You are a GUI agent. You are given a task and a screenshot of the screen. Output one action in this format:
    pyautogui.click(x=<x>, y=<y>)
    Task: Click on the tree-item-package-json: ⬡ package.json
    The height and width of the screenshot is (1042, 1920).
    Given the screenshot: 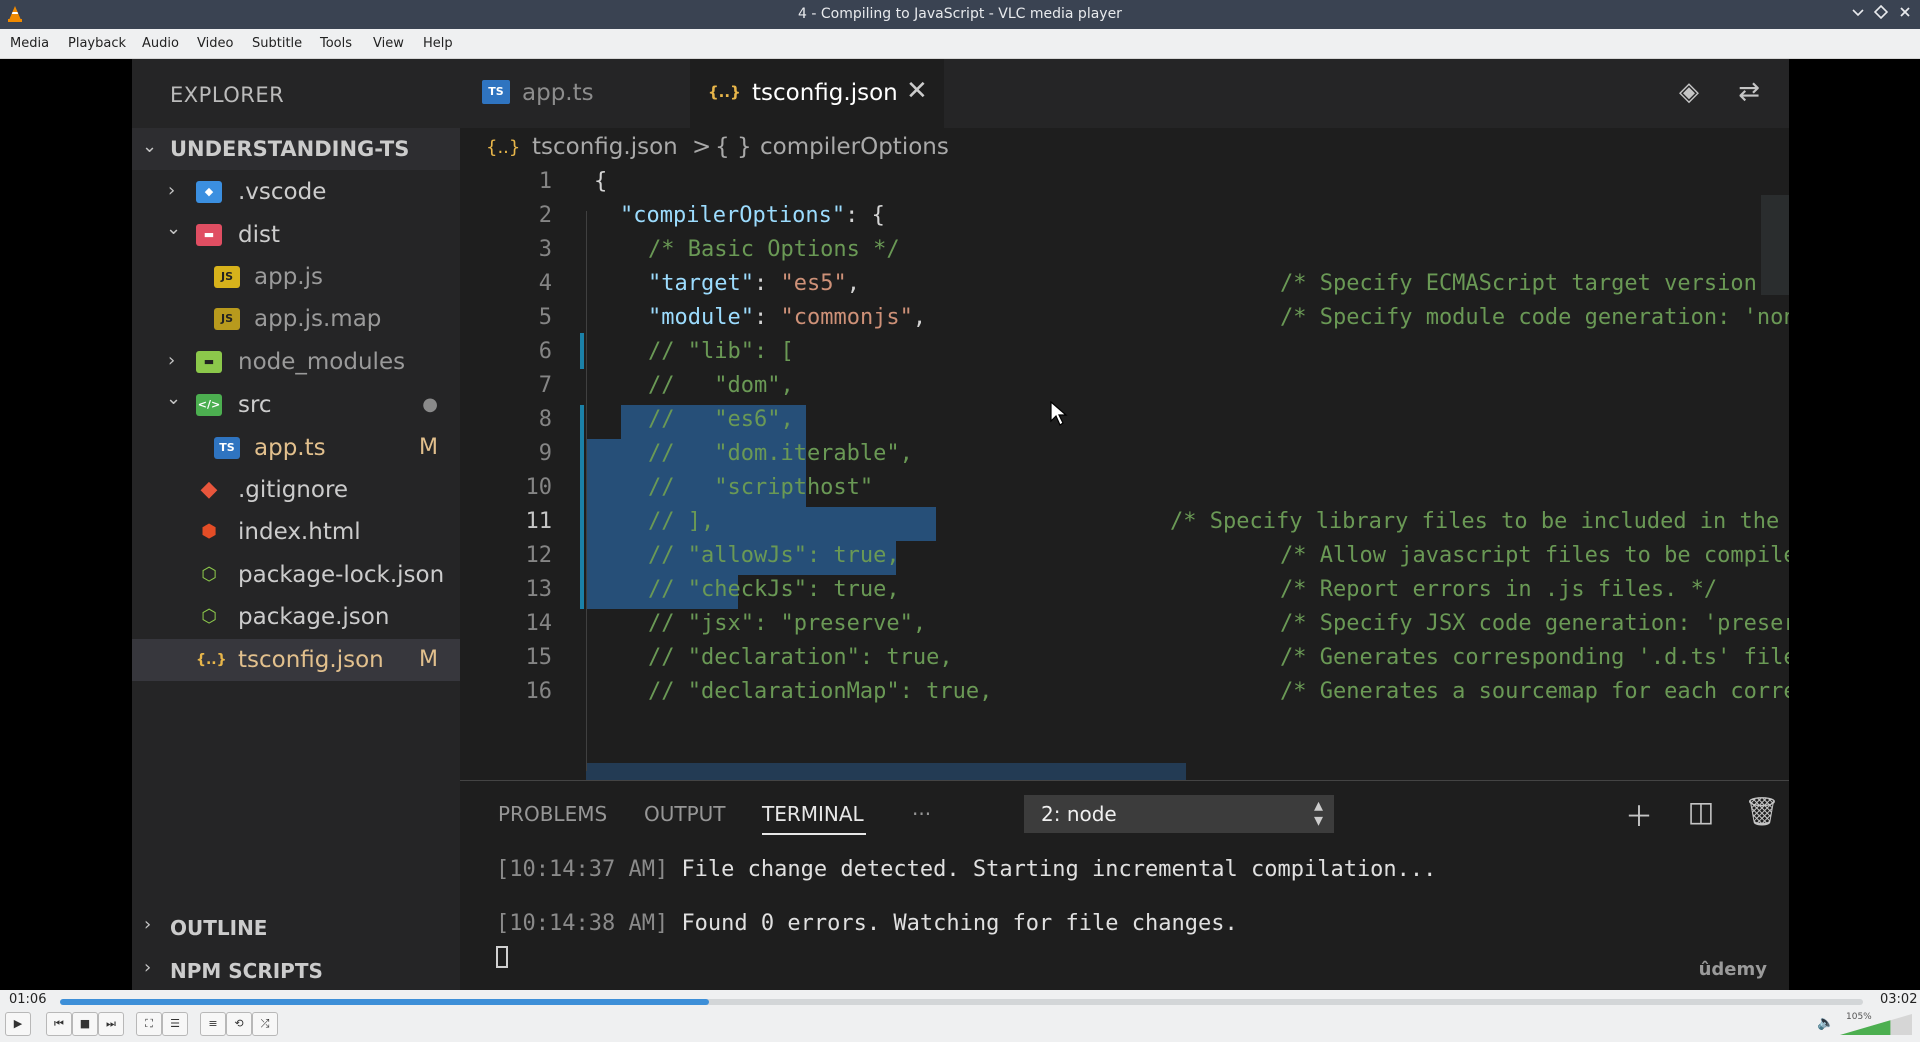 What is the action you would take?
    pyautogui.click(x=296, y=617)
    